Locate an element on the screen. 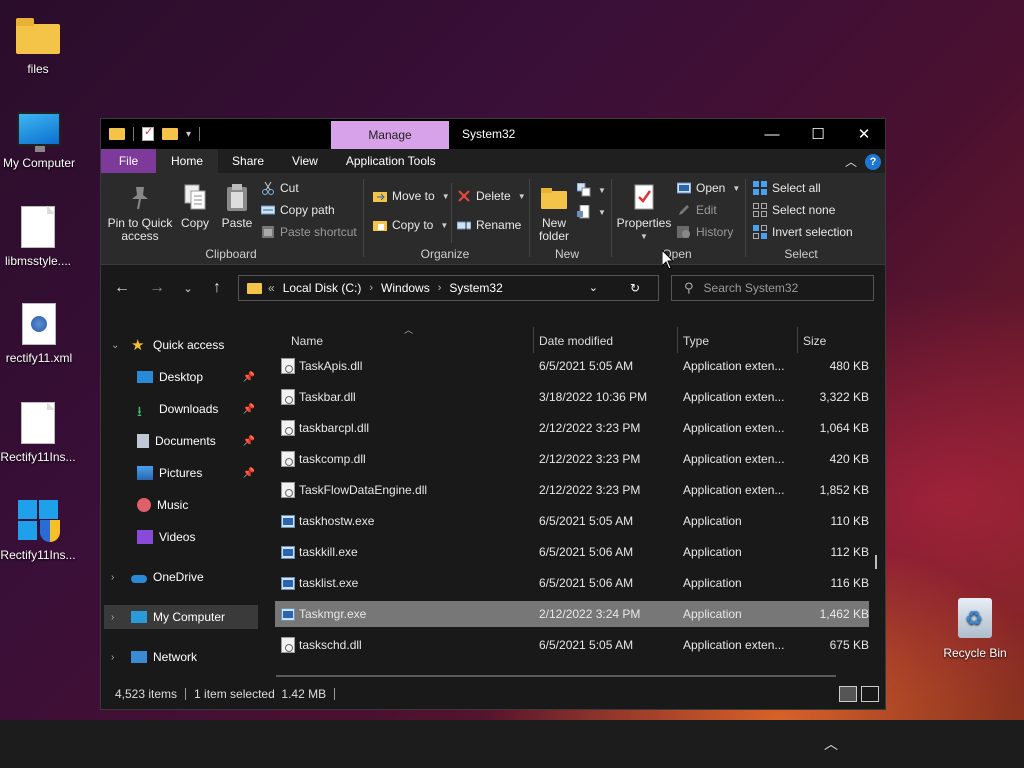  close-button: ✕ is located at coordinates (864, 134).